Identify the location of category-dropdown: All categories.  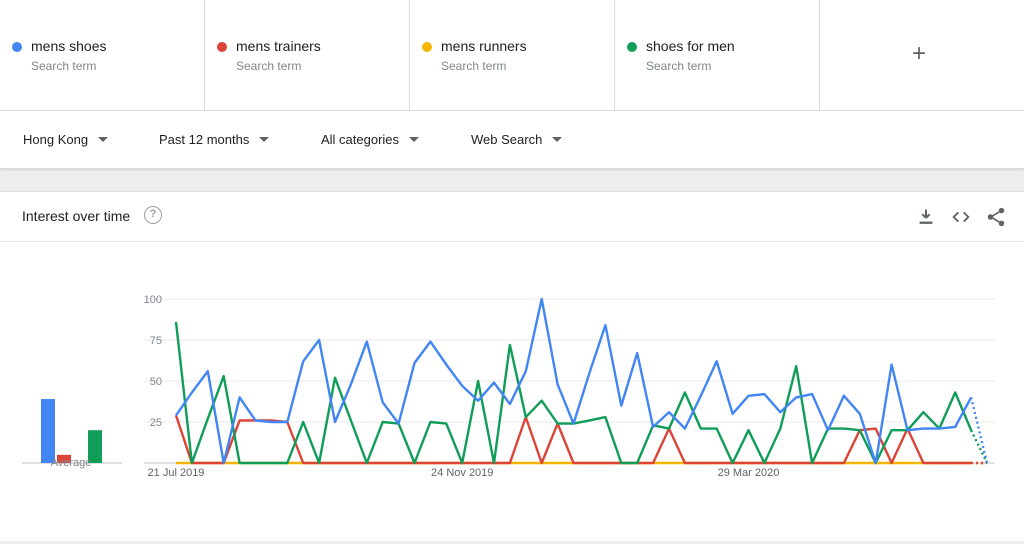
(370, 139).